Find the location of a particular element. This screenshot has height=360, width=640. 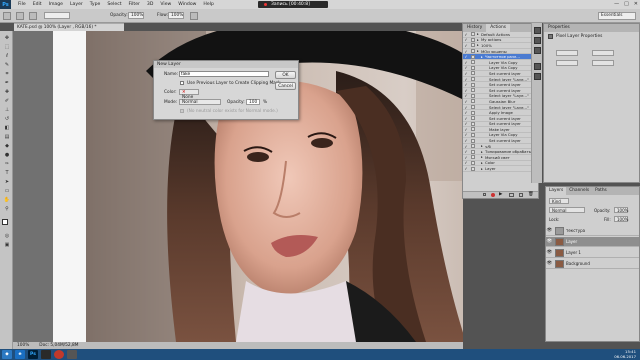

brush-size-icon is located at coordinates (20, 16).